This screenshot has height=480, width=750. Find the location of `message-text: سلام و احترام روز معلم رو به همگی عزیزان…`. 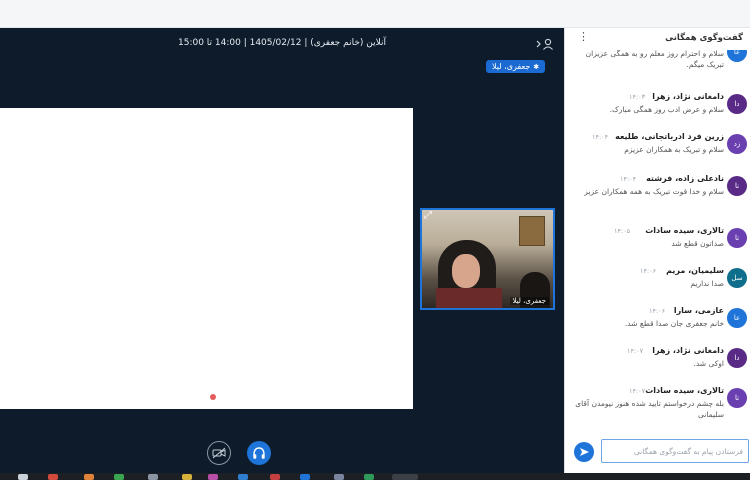

message-text: سلام و احترام روز معلم رو به همگی عزیزان… is located at coordinates (654, 59).